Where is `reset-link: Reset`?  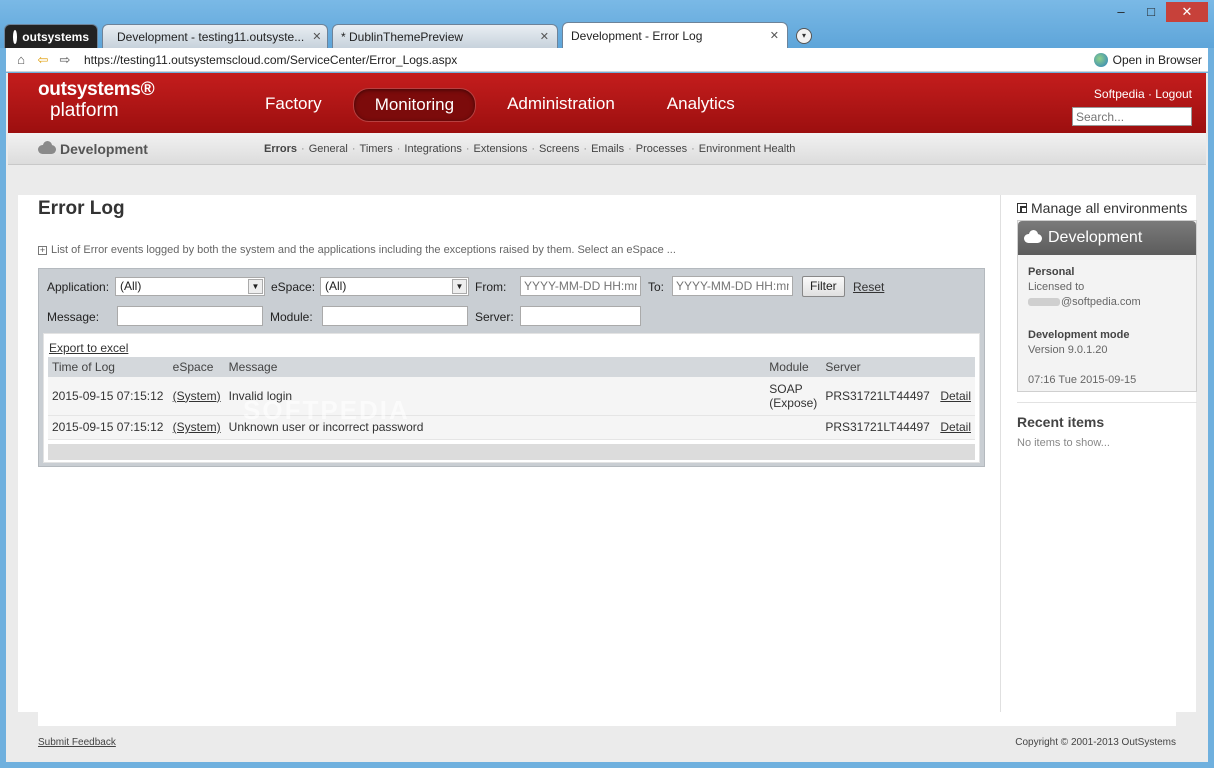 reset-link: Reset is located at coordinates (868, 287).